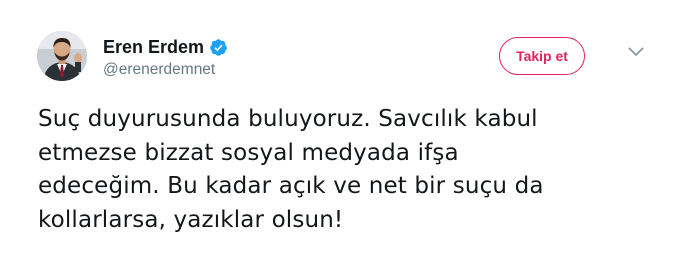  I want to click on user-name-row: Eren Erdem, so click(165, 47).